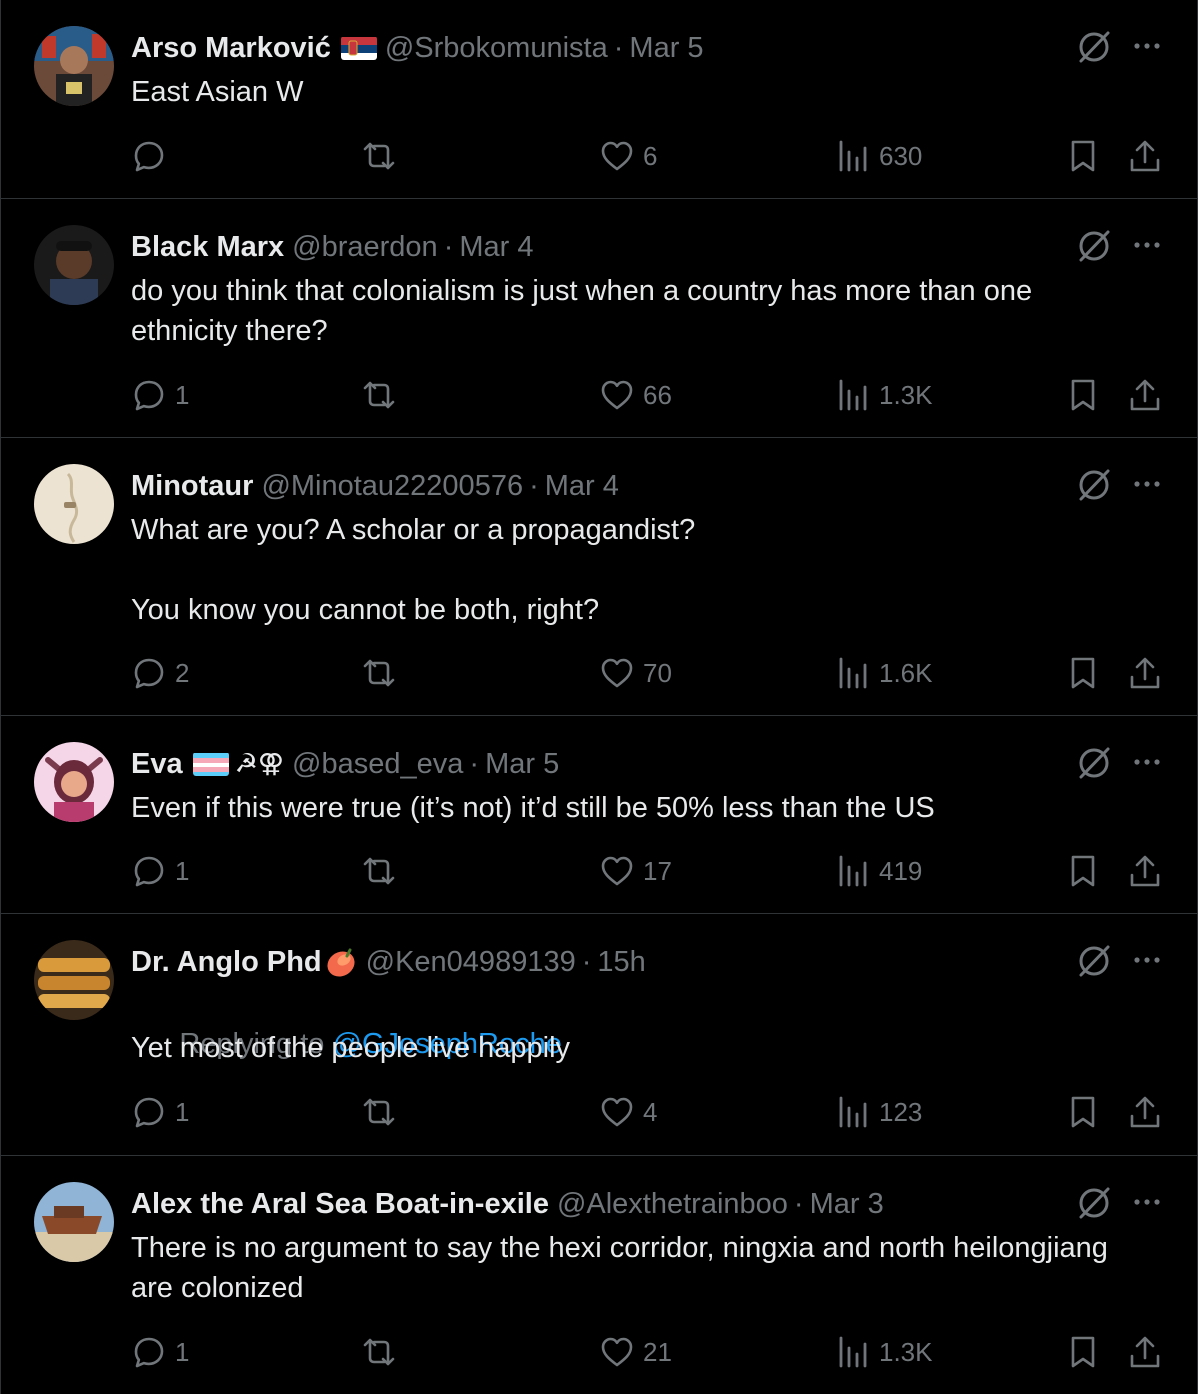 Image resolution: width=1198 pixels, height=1394 pixels. What do you see at coordinates (853, 395) in the screenshot?
I see `views-icon` at bounding box center [853, 395].